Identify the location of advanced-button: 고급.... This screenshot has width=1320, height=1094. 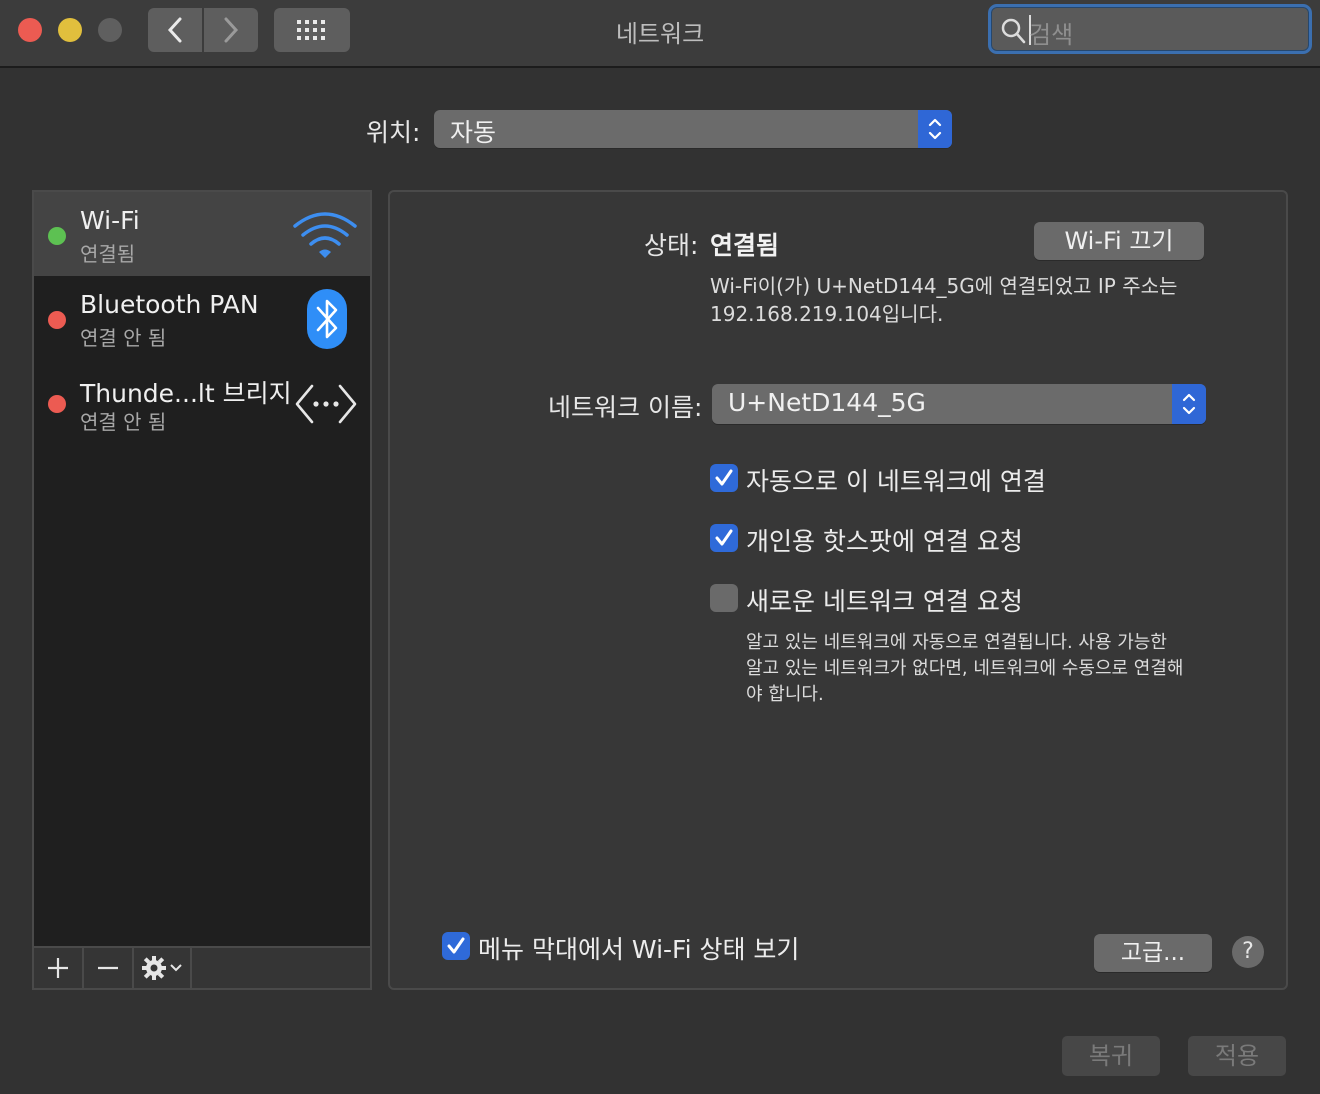
(1153, 953).